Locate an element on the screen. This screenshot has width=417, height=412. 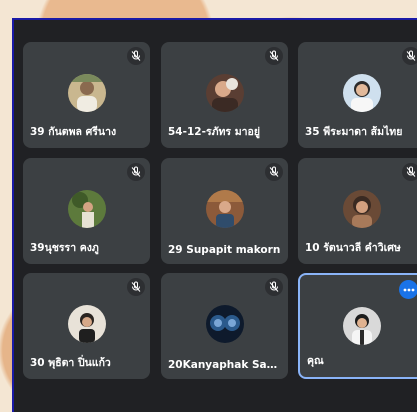
participant-tile: 54-12-รภัทร มาอยู่ is located at coordinates (224, 95).